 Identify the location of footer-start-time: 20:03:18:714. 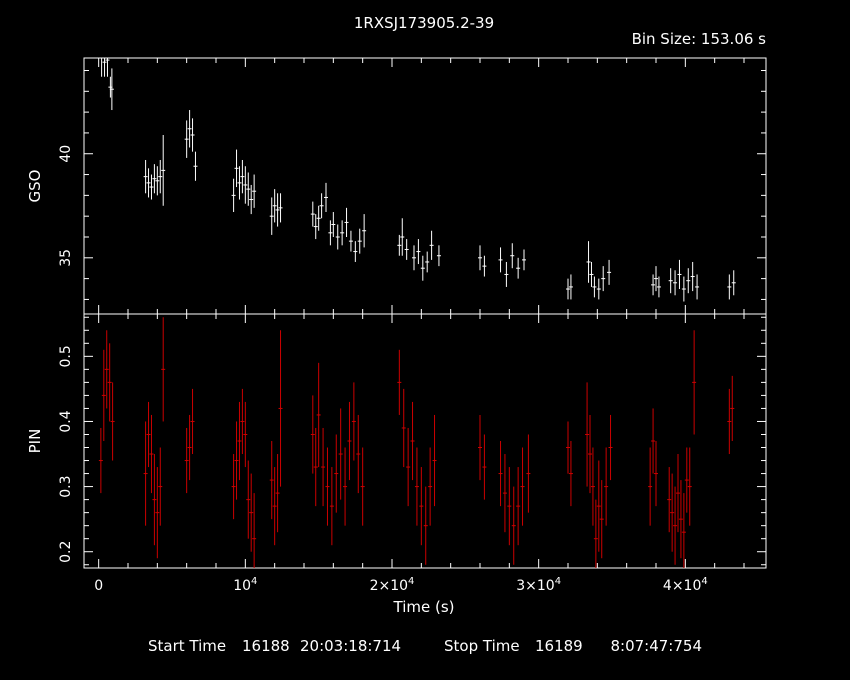
(350, 646).